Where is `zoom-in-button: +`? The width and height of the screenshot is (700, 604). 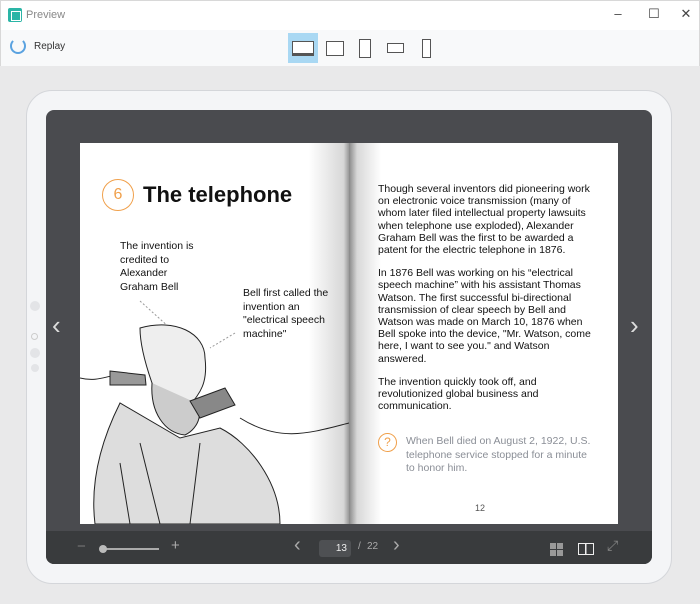 zoom-in-button: + is located at coordinates (175, 545).